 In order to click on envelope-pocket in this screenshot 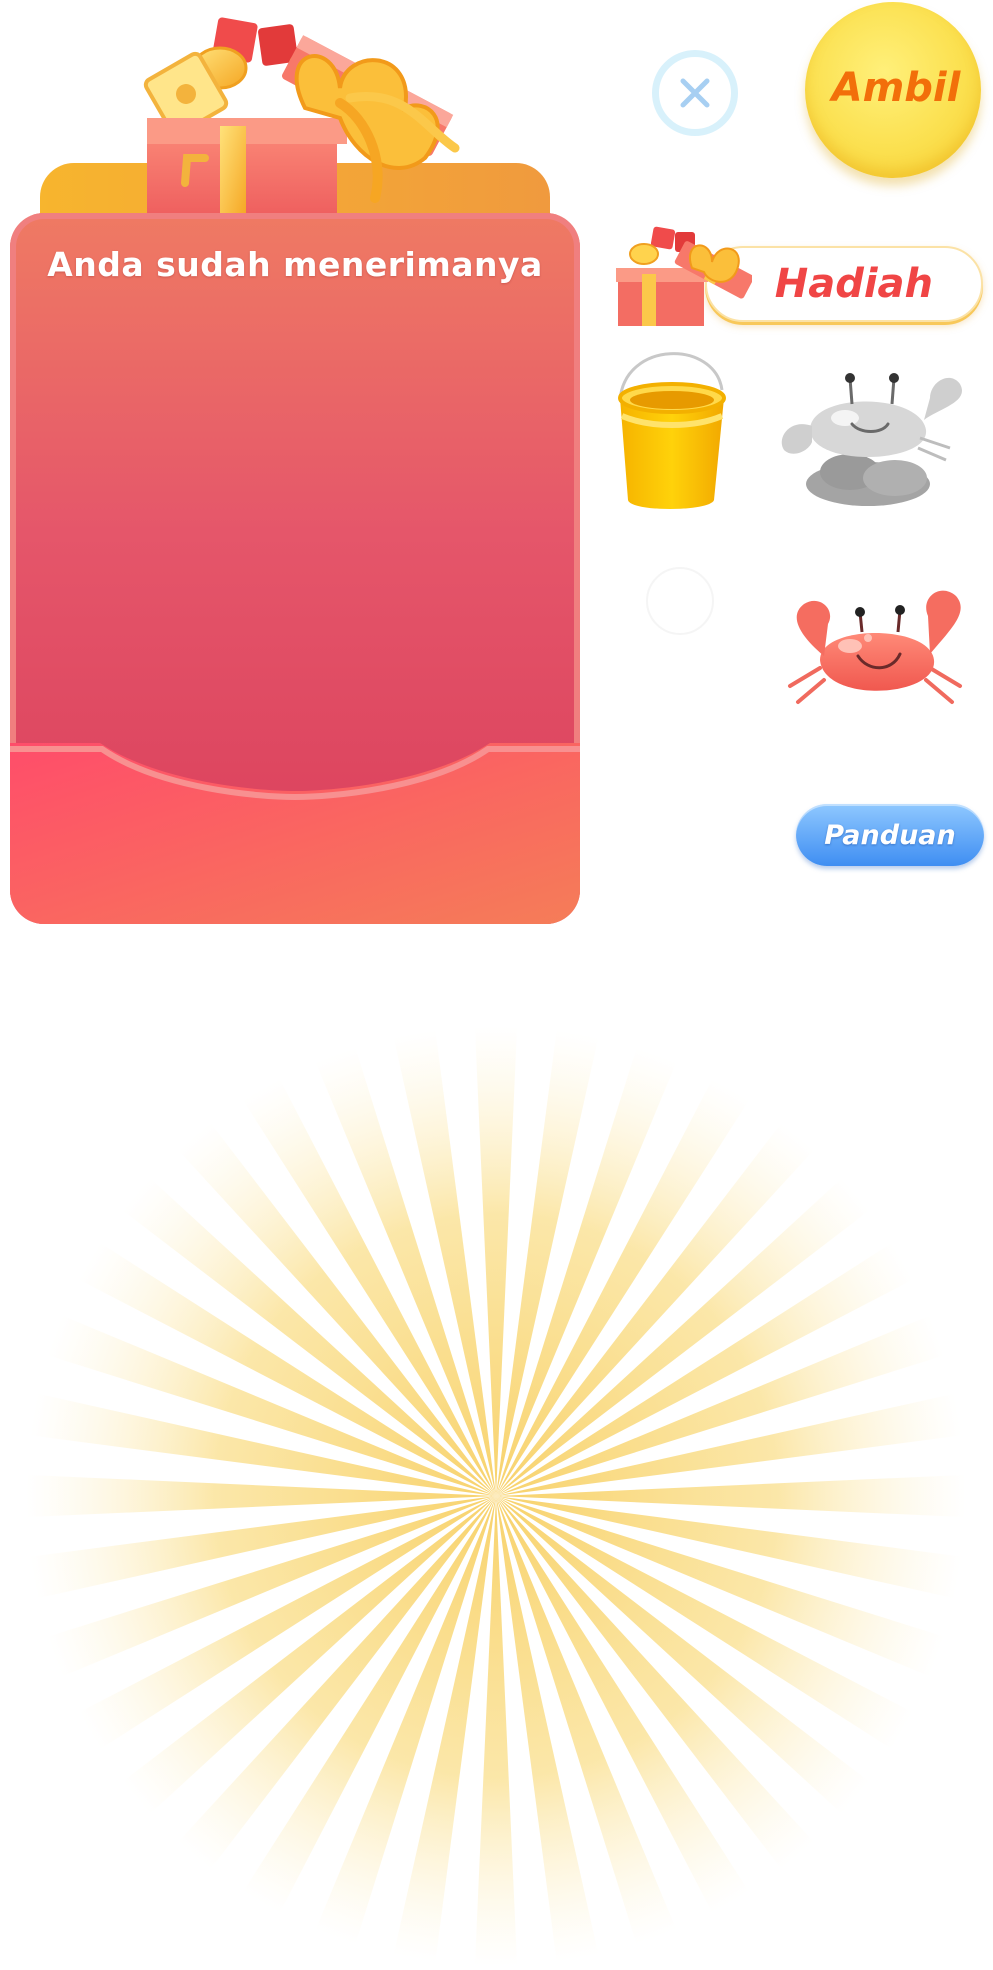, I will do `click(295, 833)`.